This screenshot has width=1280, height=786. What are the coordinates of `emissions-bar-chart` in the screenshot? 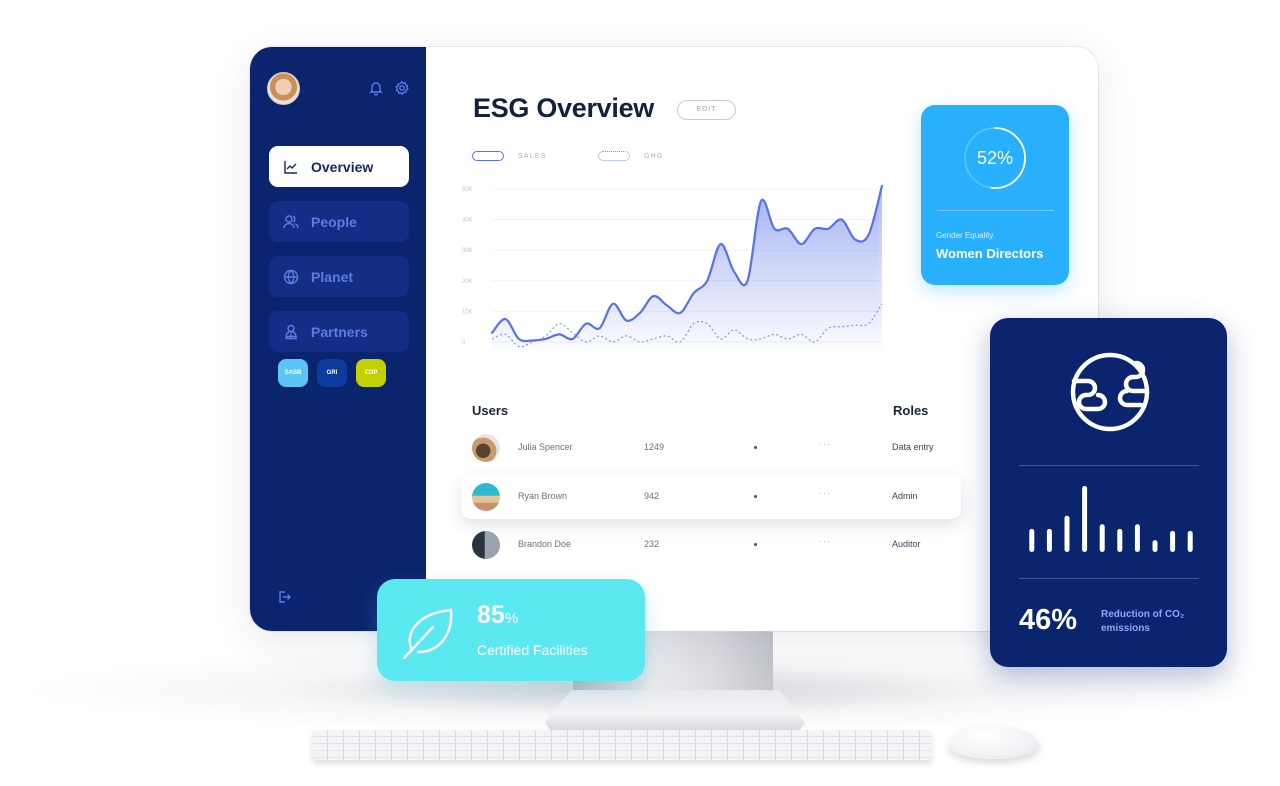 It's located at (1111, 519).